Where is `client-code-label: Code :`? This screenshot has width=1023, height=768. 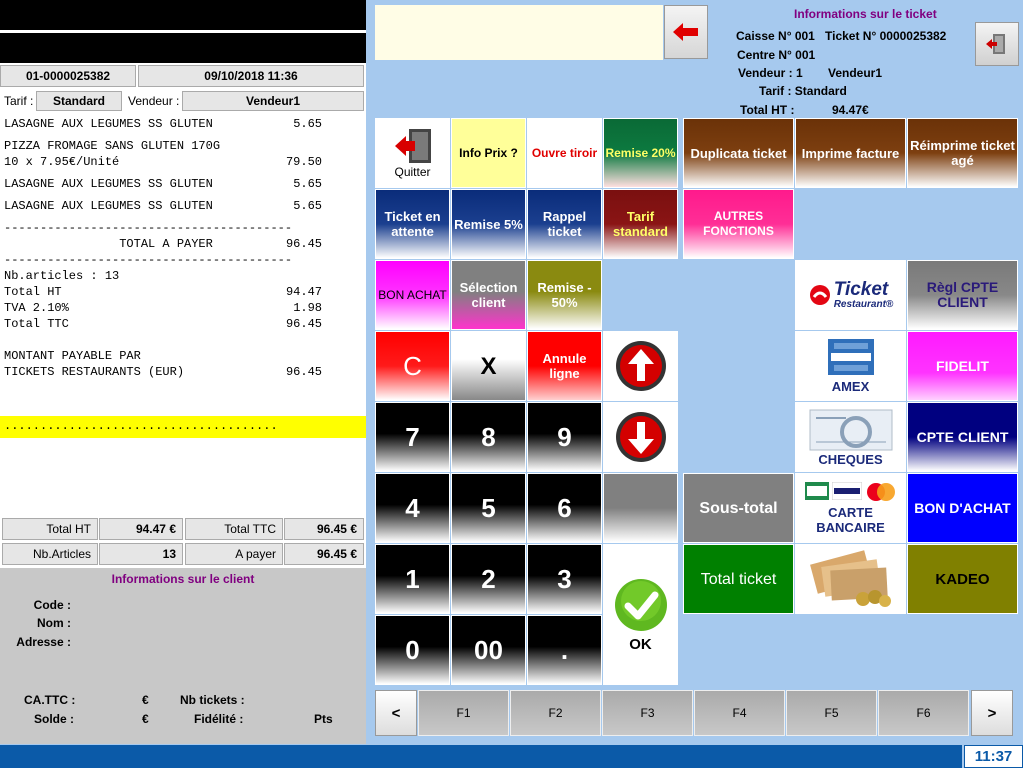
client-code-label: Code : is located at coordinates (52, 605).